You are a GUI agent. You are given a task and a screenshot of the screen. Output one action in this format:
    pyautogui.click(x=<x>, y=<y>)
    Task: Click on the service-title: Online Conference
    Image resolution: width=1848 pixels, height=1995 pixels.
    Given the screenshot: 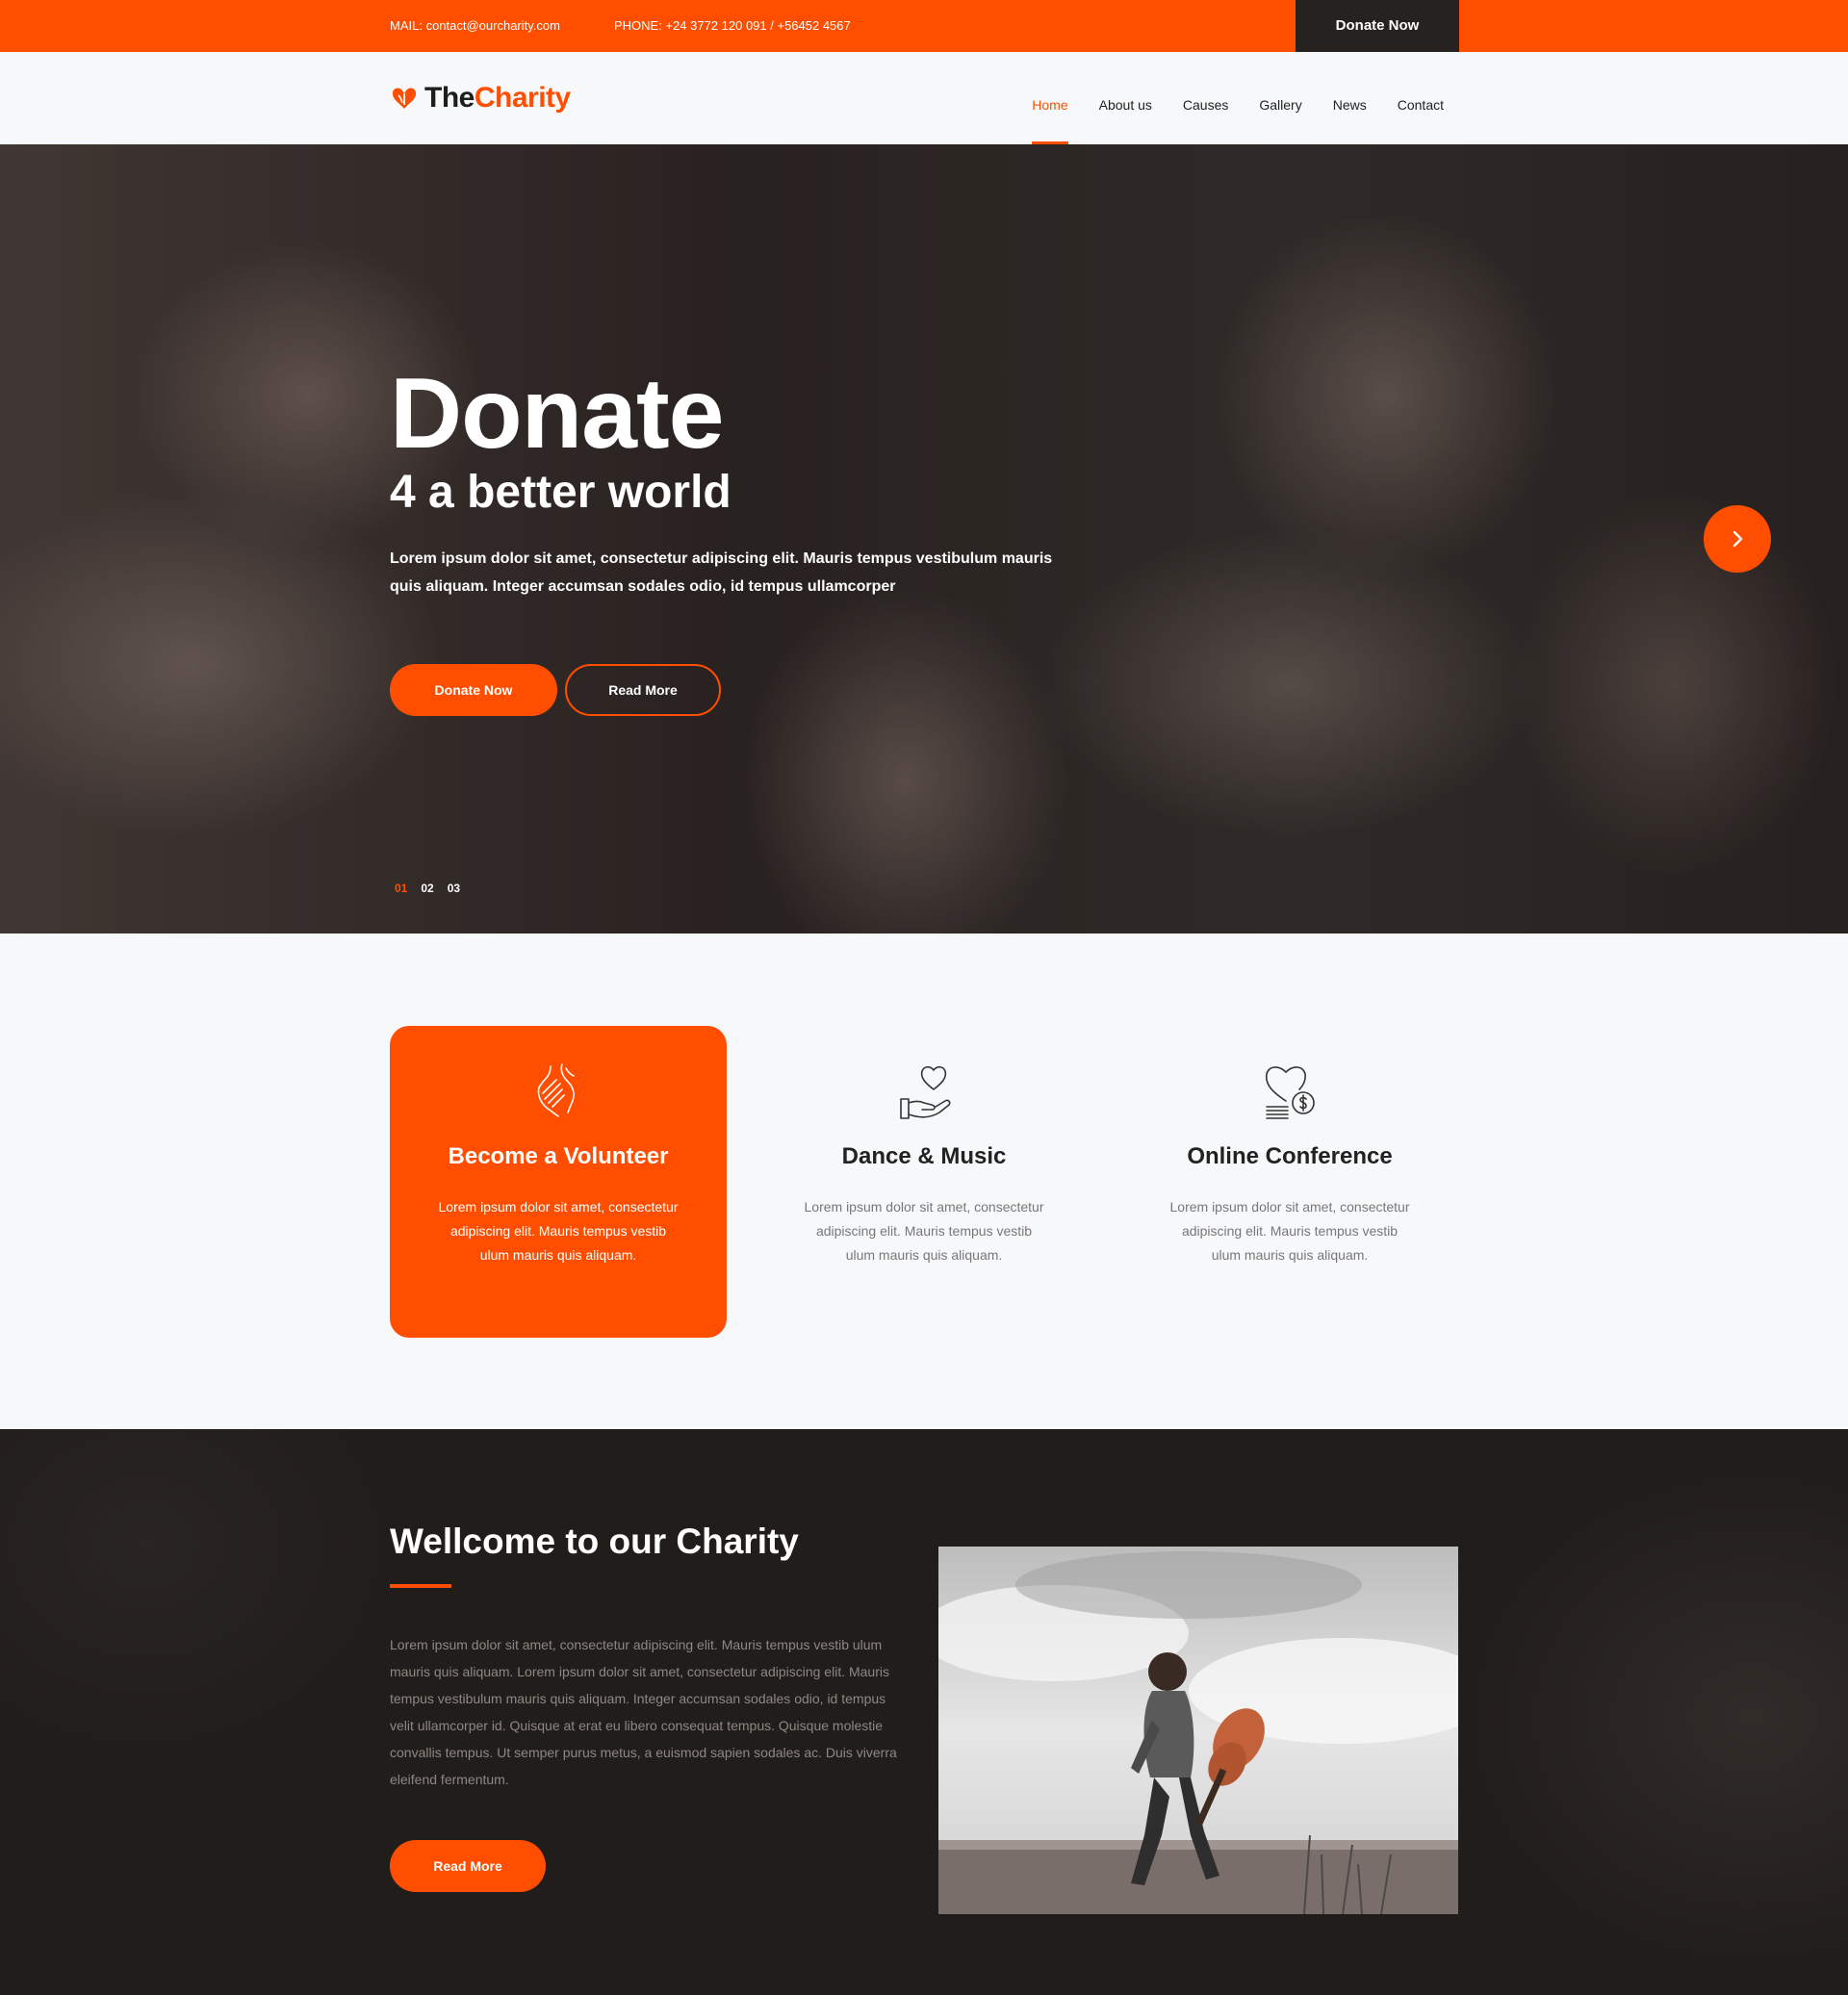 What is the action you would take?
    pyautogui.click(x=1290, y=1156)
    